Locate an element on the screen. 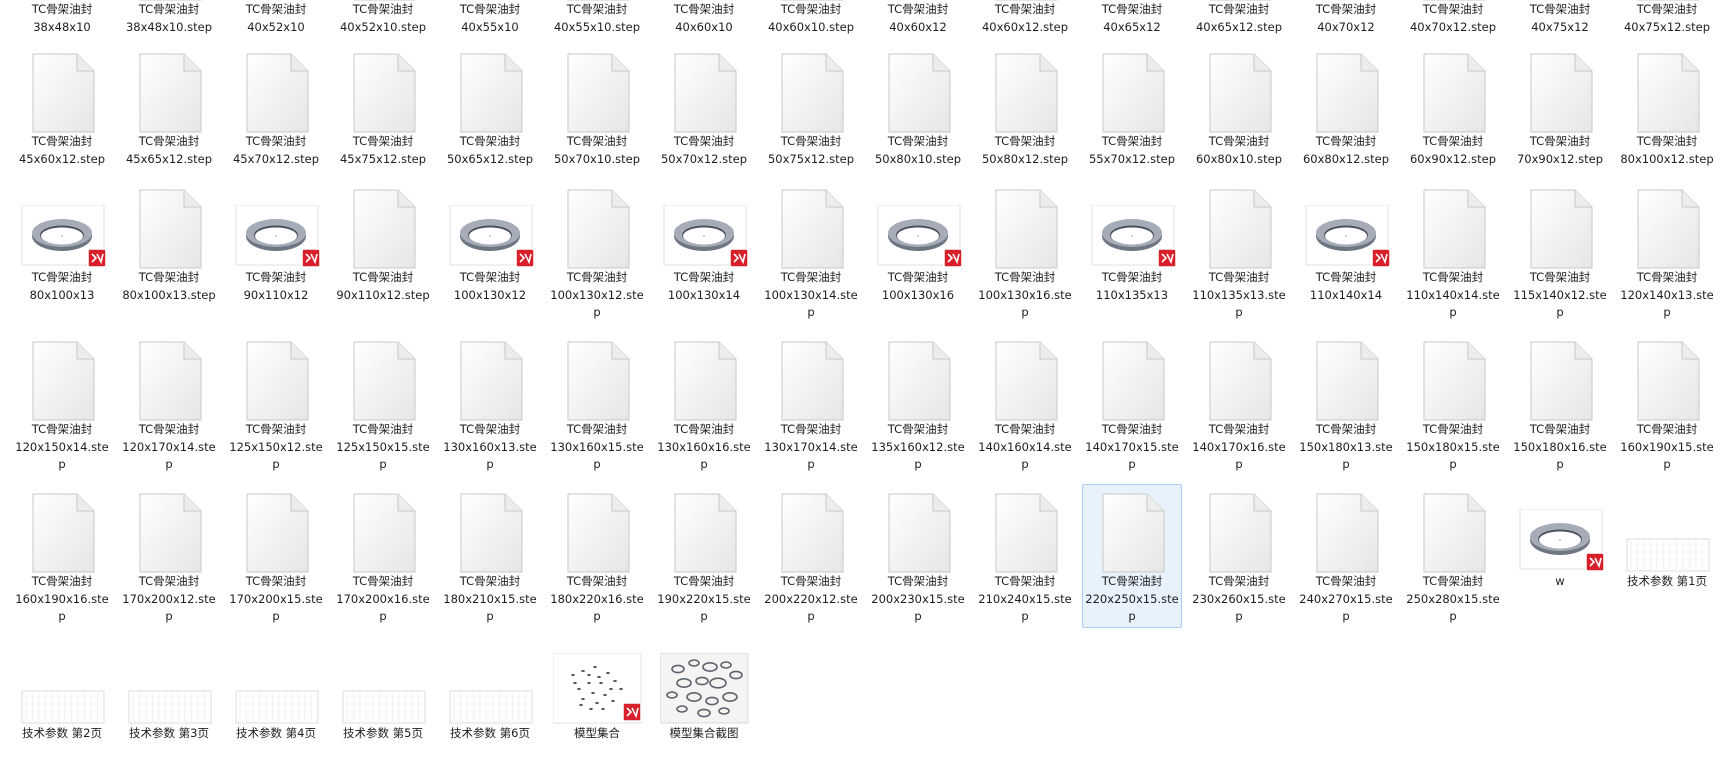 The image size is (1729, 762). file-item: TC骨架油封 40x70x12 is located at coordinates (1346, 19).